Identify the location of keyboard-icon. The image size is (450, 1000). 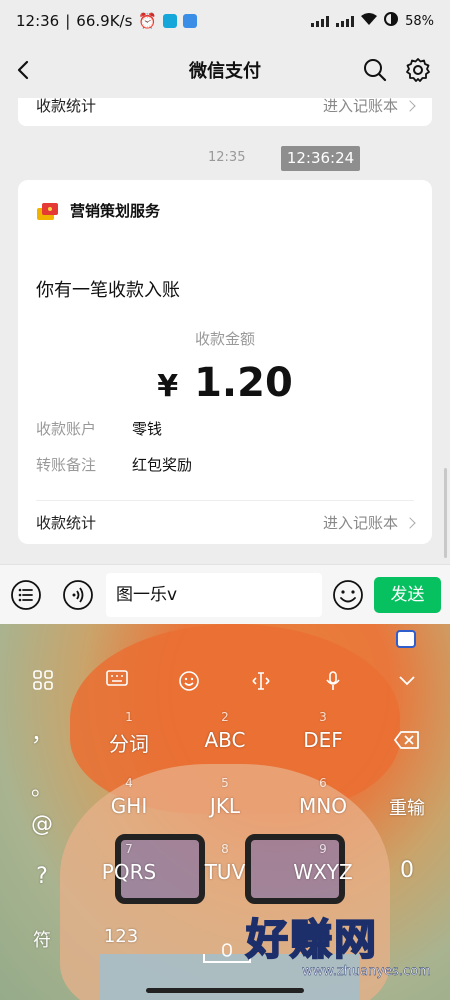
(117, 681).